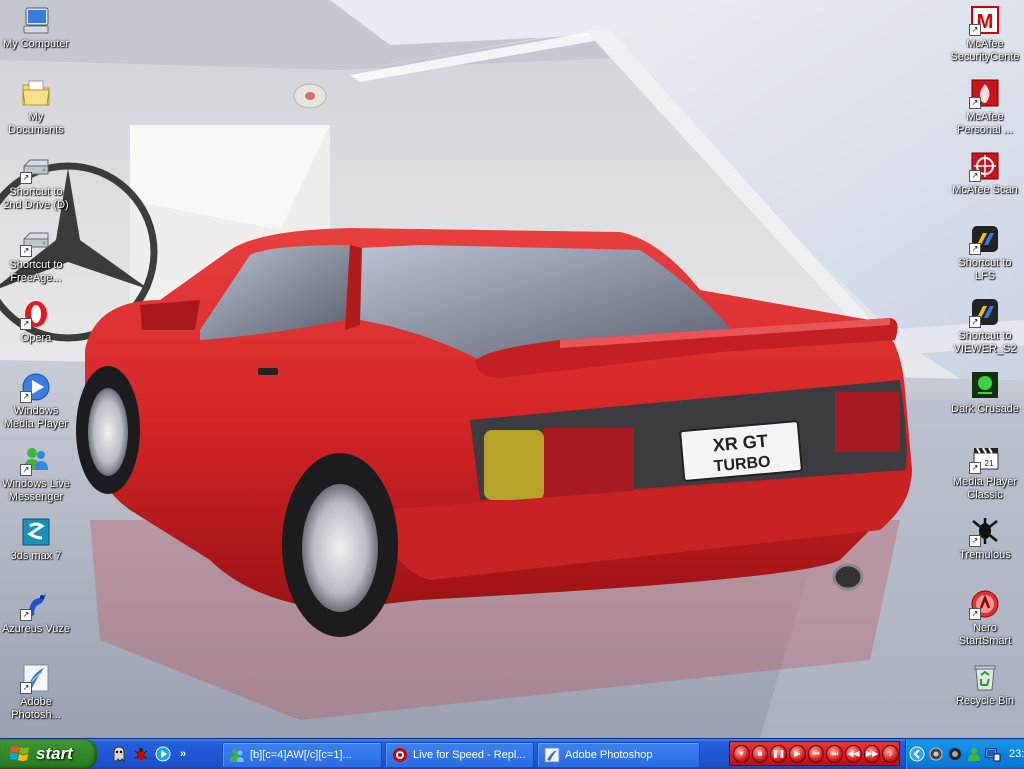 The width and height of the screenshot is (1024, 769). I want to click on opera-icon: ↗, so click(36, 314).